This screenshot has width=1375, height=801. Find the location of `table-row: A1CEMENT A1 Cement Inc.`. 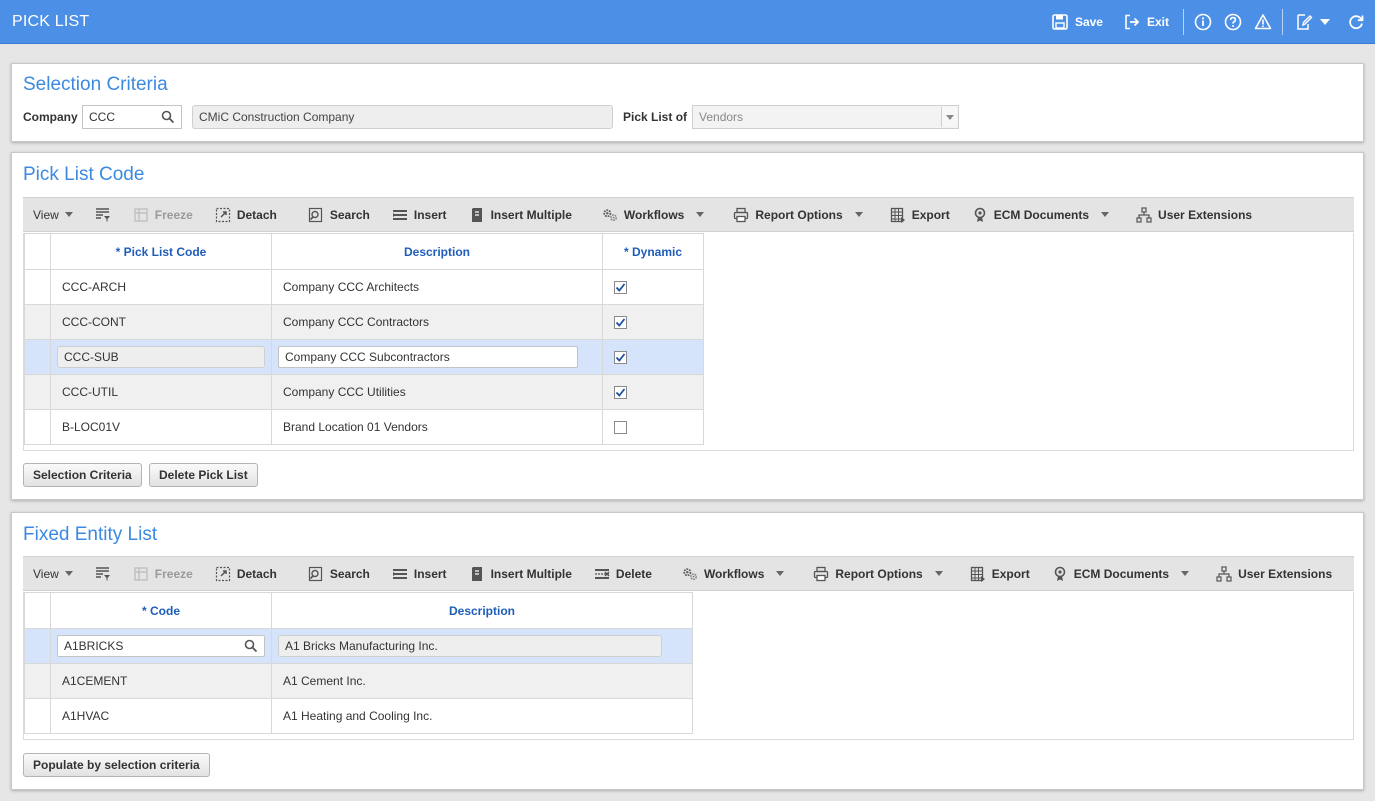

table-row: A1CEMENT A1 Cement Inc. is located at coordinates (358, 681).